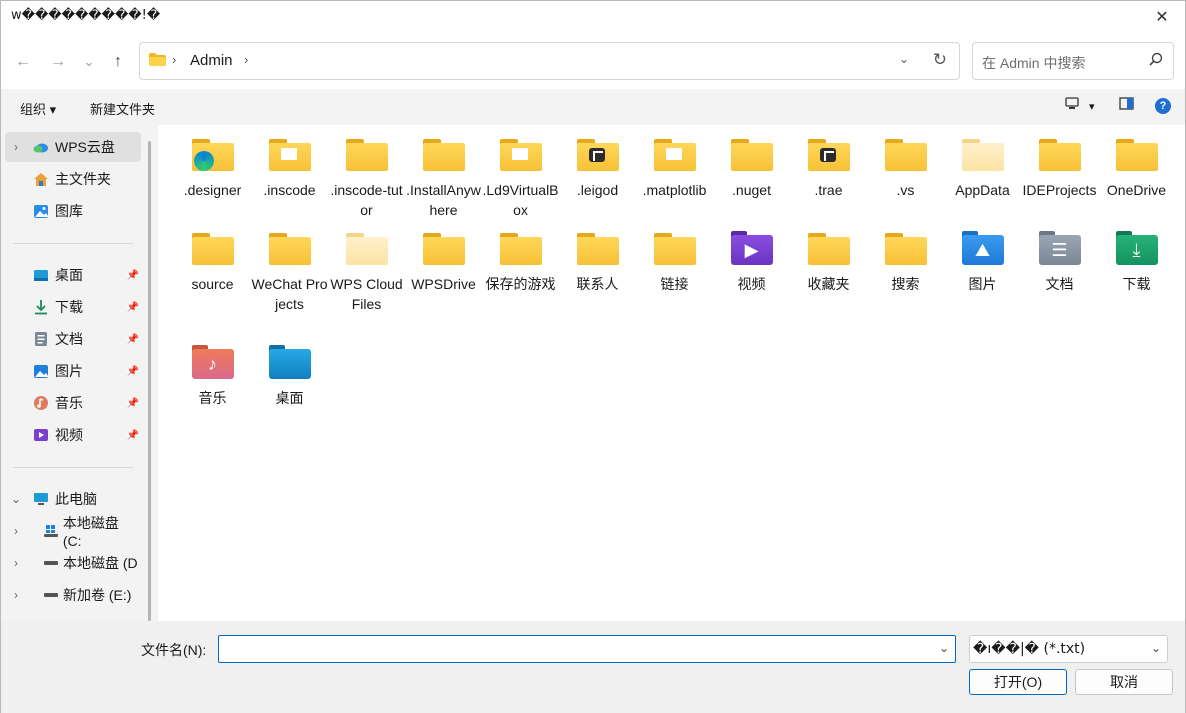 Image resolution: width=1186 pixels, height=713 pixels. I want to click on file-item: .trae, so click(828, 167).